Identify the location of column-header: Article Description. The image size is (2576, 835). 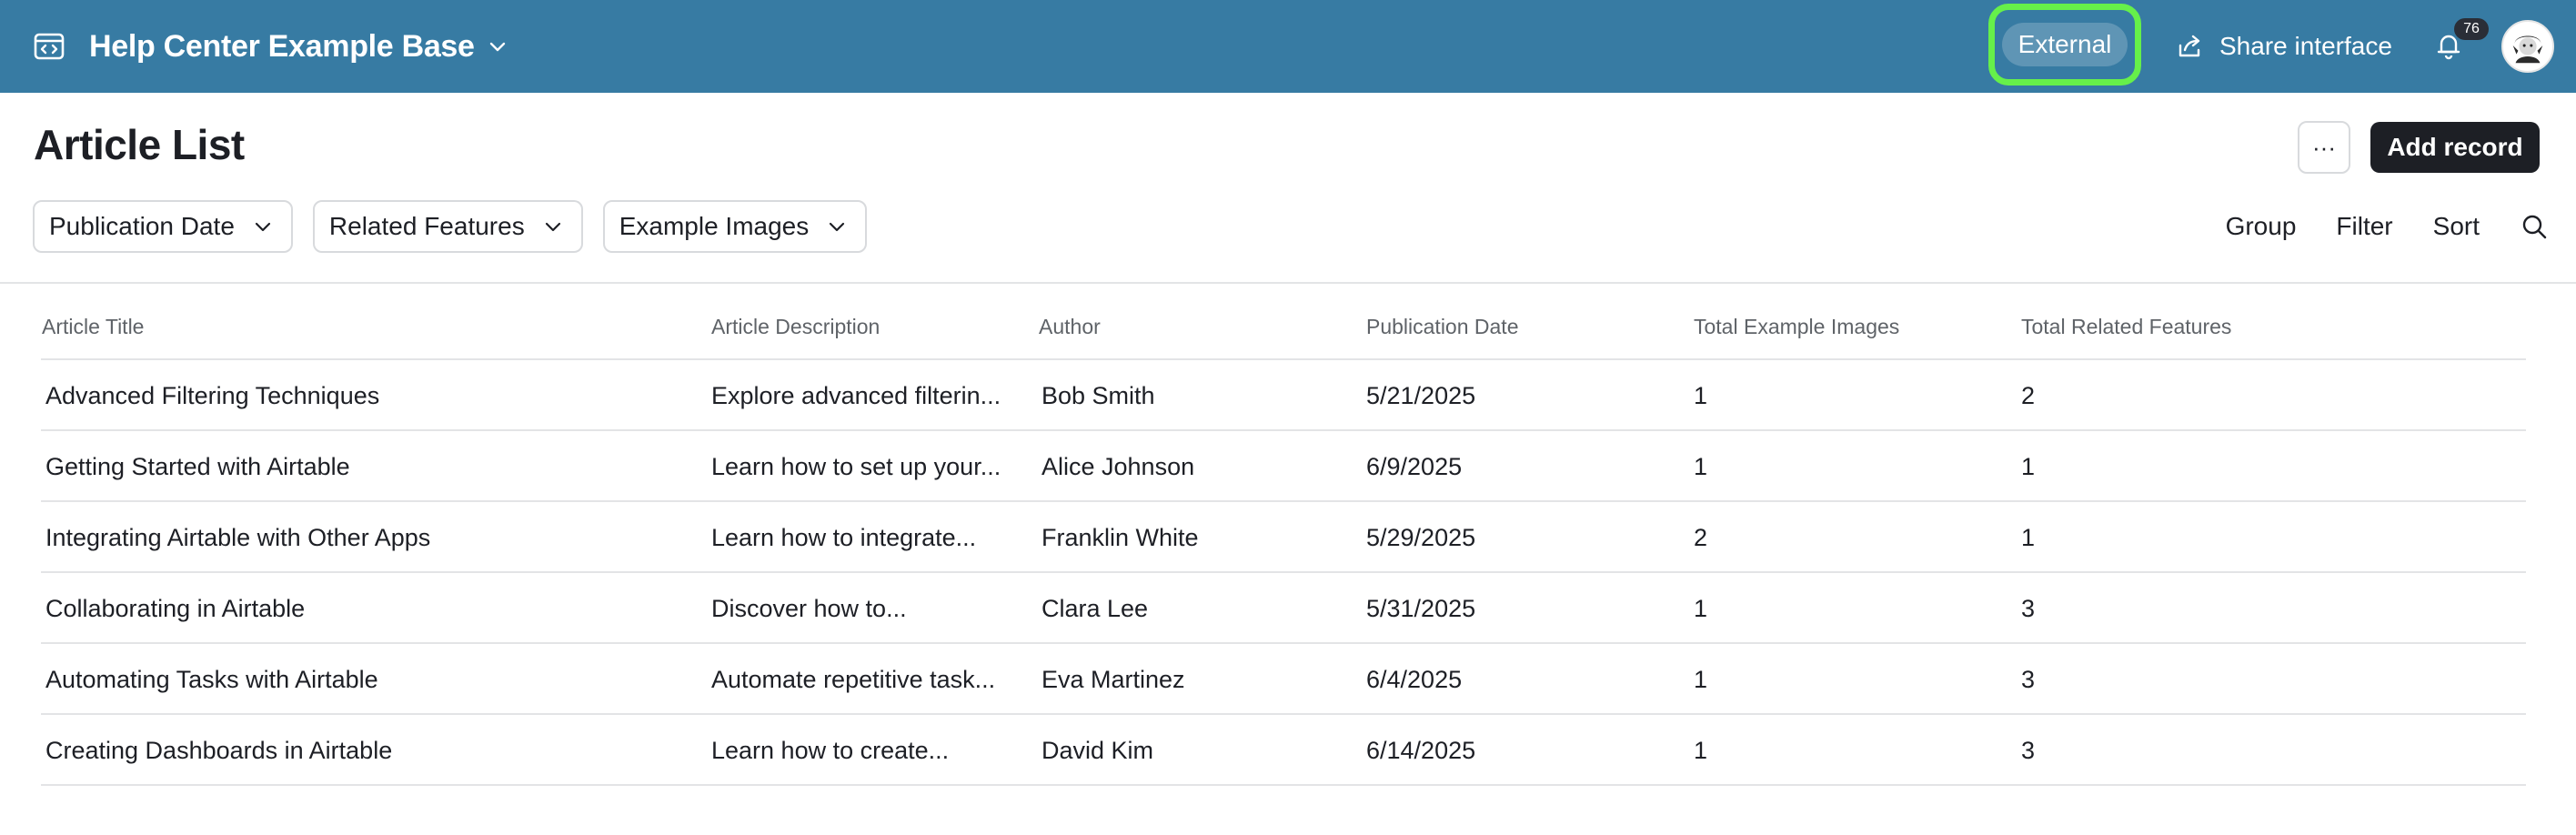
(795, 327).